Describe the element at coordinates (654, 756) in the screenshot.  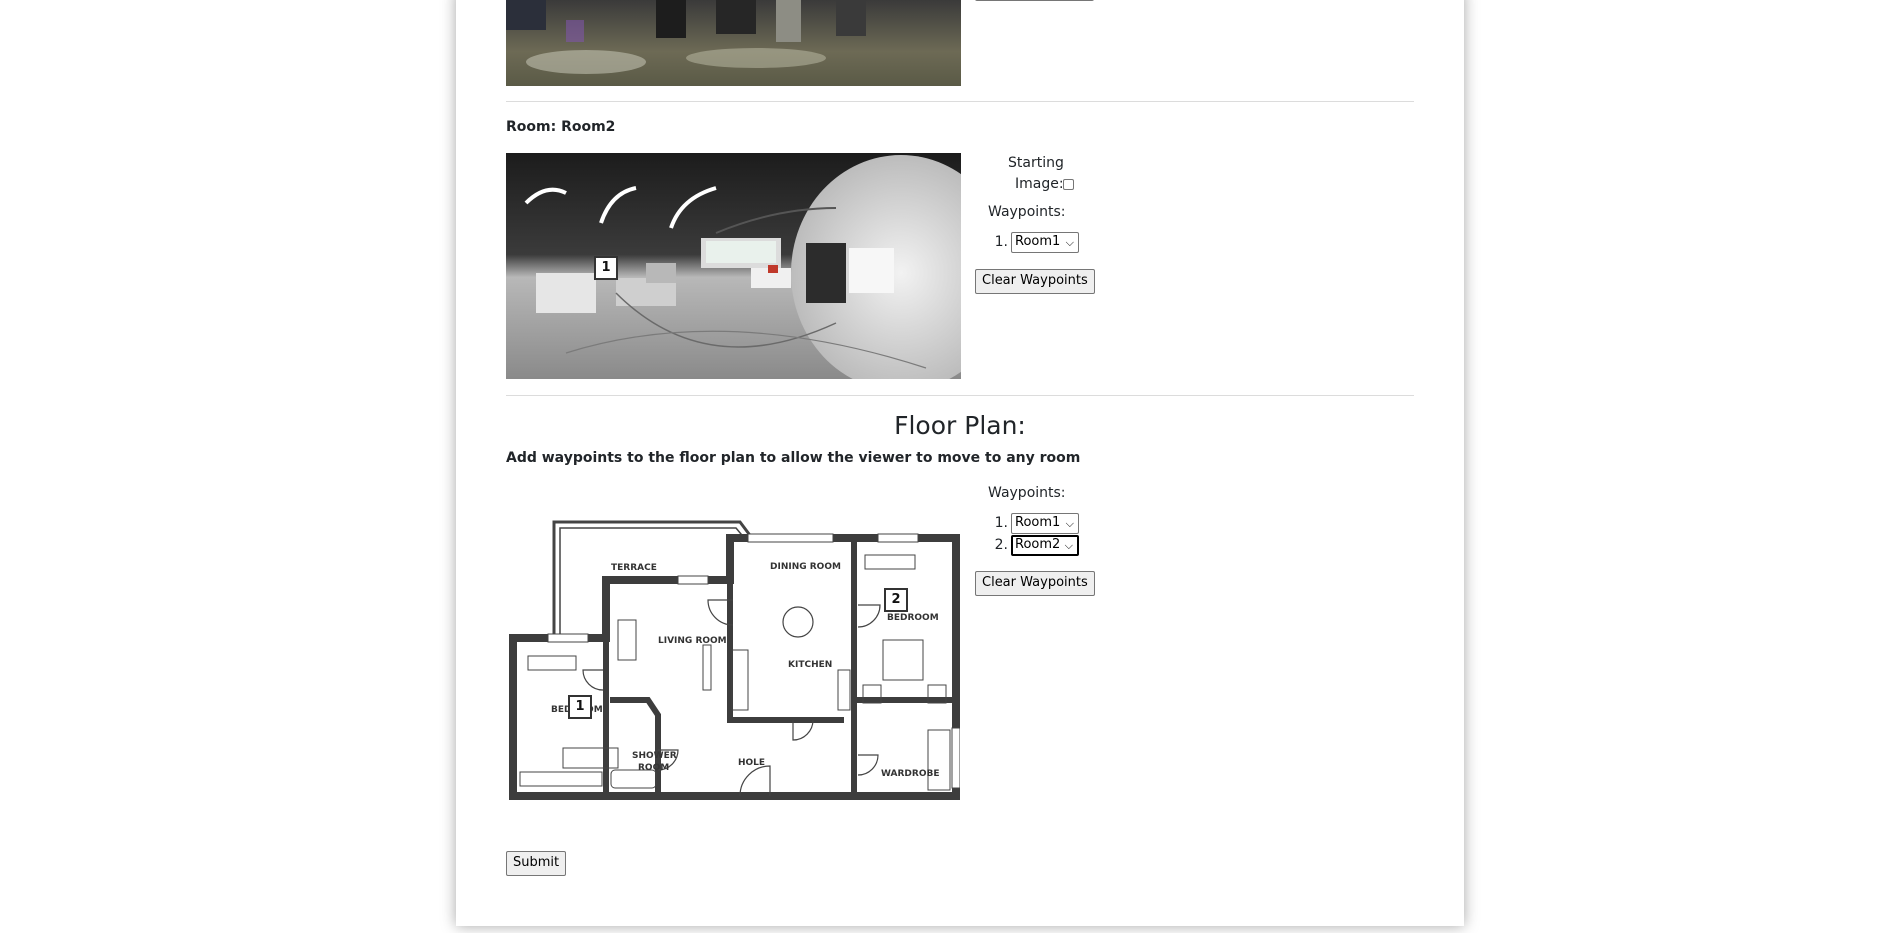
I see `svg-text: SHOWER` at that location.